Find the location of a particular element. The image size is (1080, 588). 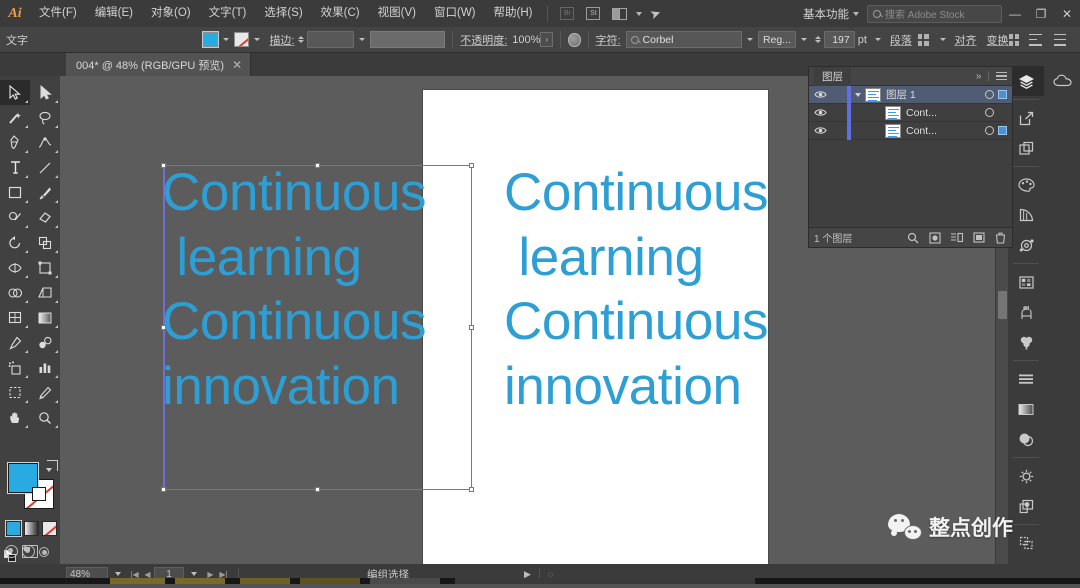

stock-icon: St is located at coordinates (593, 14).